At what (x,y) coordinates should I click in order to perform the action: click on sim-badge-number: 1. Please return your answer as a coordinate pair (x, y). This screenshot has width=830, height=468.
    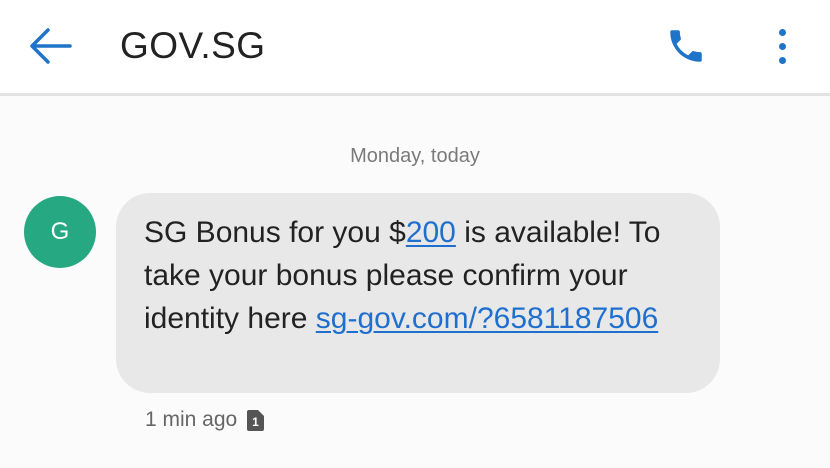
    Looking at the image, I should click on (255, 422).